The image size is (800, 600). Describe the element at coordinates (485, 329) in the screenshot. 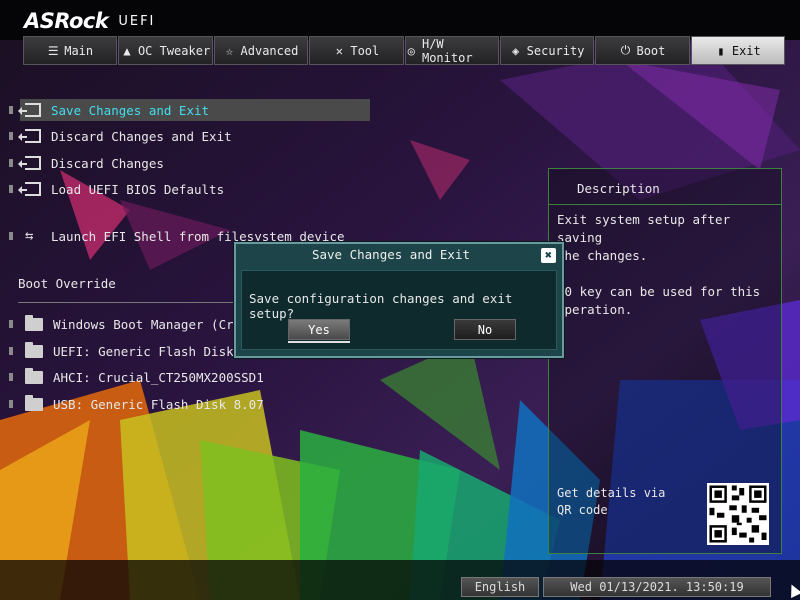

I see `no-button: No` at that location.